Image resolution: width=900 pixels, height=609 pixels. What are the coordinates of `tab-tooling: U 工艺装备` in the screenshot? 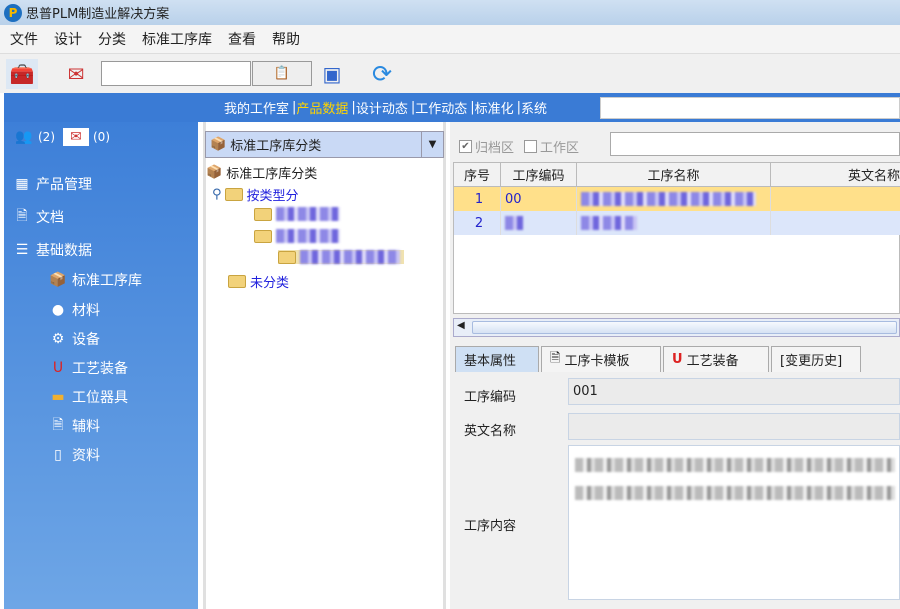 It's located at (716, 359).